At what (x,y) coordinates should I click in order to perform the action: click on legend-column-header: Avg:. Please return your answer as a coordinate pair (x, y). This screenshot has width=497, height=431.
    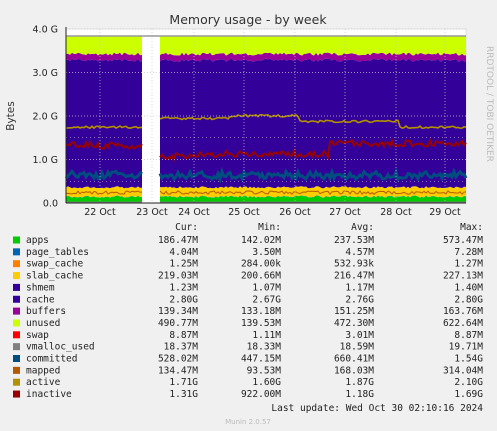
    Looking at the image, I should click on (362, 227).